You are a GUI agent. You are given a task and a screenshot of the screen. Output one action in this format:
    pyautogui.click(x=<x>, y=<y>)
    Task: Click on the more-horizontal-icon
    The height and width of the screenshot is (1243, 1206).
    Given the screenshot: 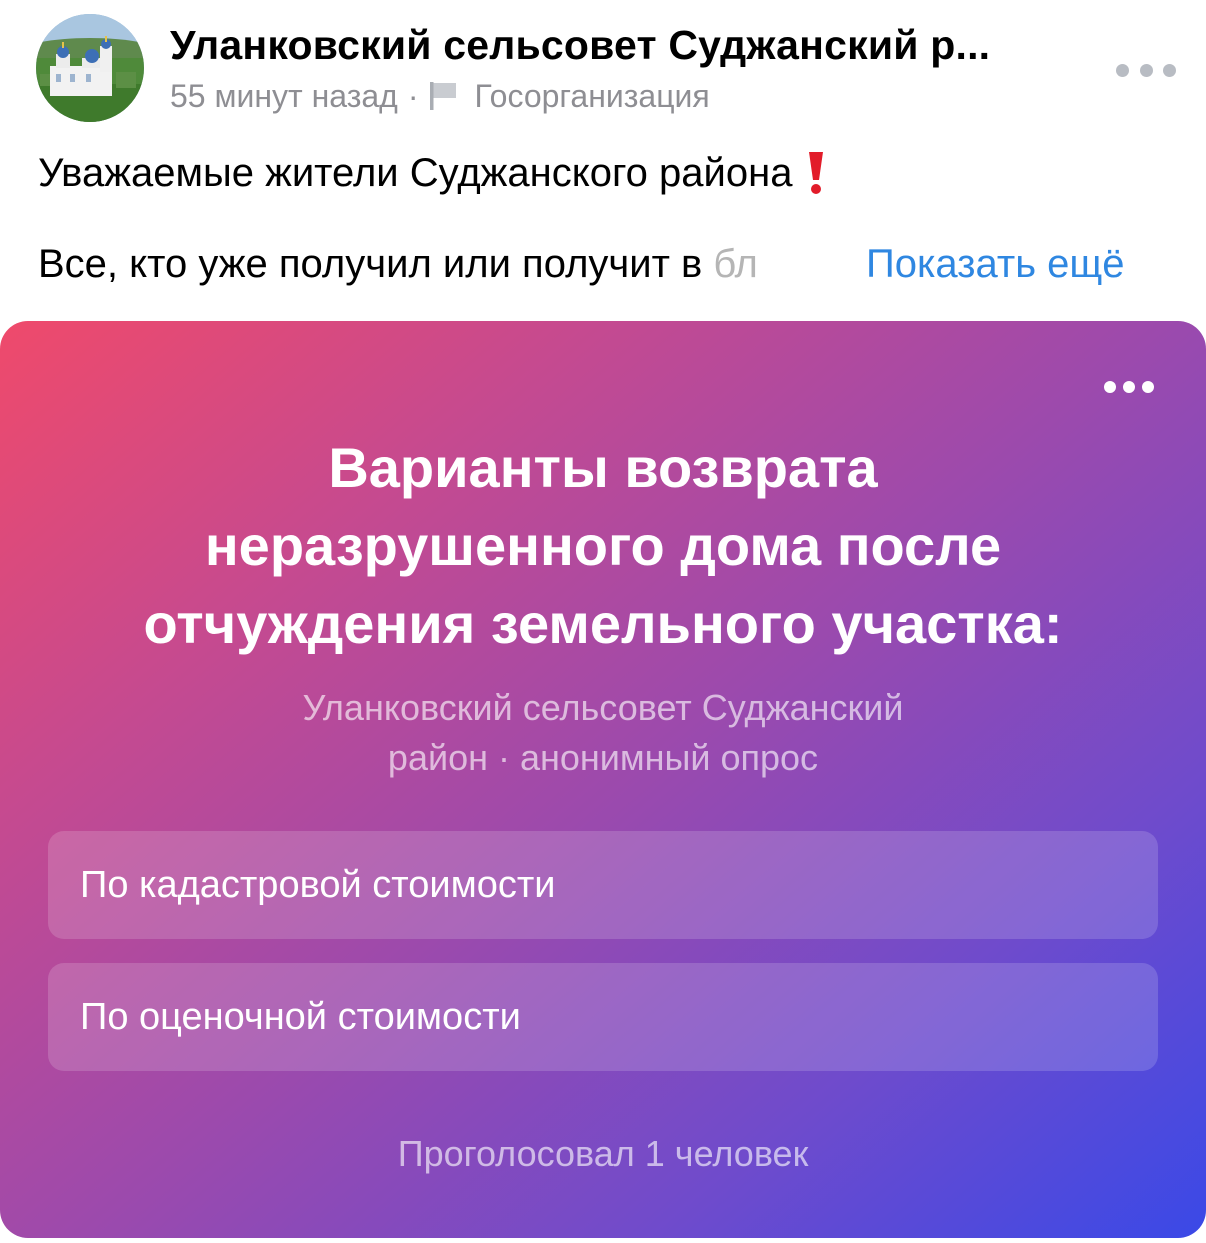 What is the action you would take?
    pyautogui.click(x=1146, y=70)
    